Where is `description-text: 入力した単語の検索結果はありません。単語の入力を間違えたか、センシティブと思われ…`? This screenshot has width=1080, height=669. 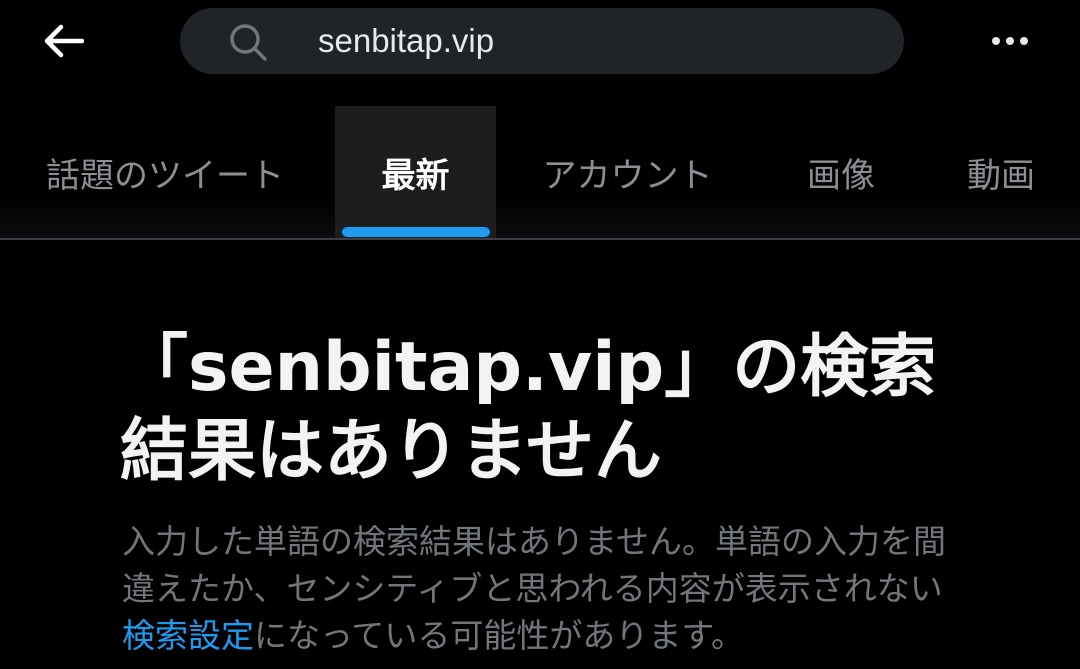
description-text: 入力した単語の検索結果はありません。単語の入力を間違えたか、センシティブと思われ… is located at coordinates (534, 565).